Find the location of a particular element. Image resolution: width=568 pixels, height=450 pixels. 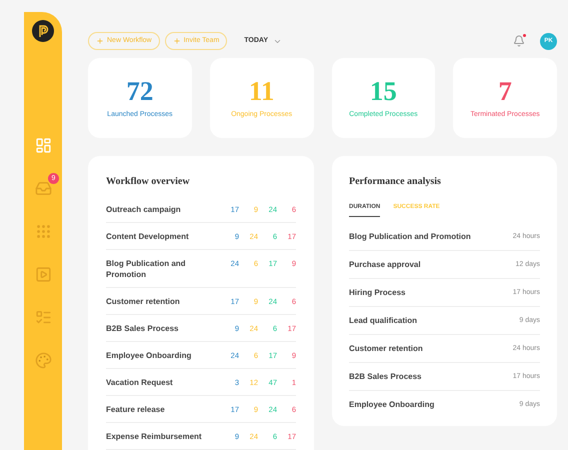

dots-grid-icon is located at coordinates (43, 231).